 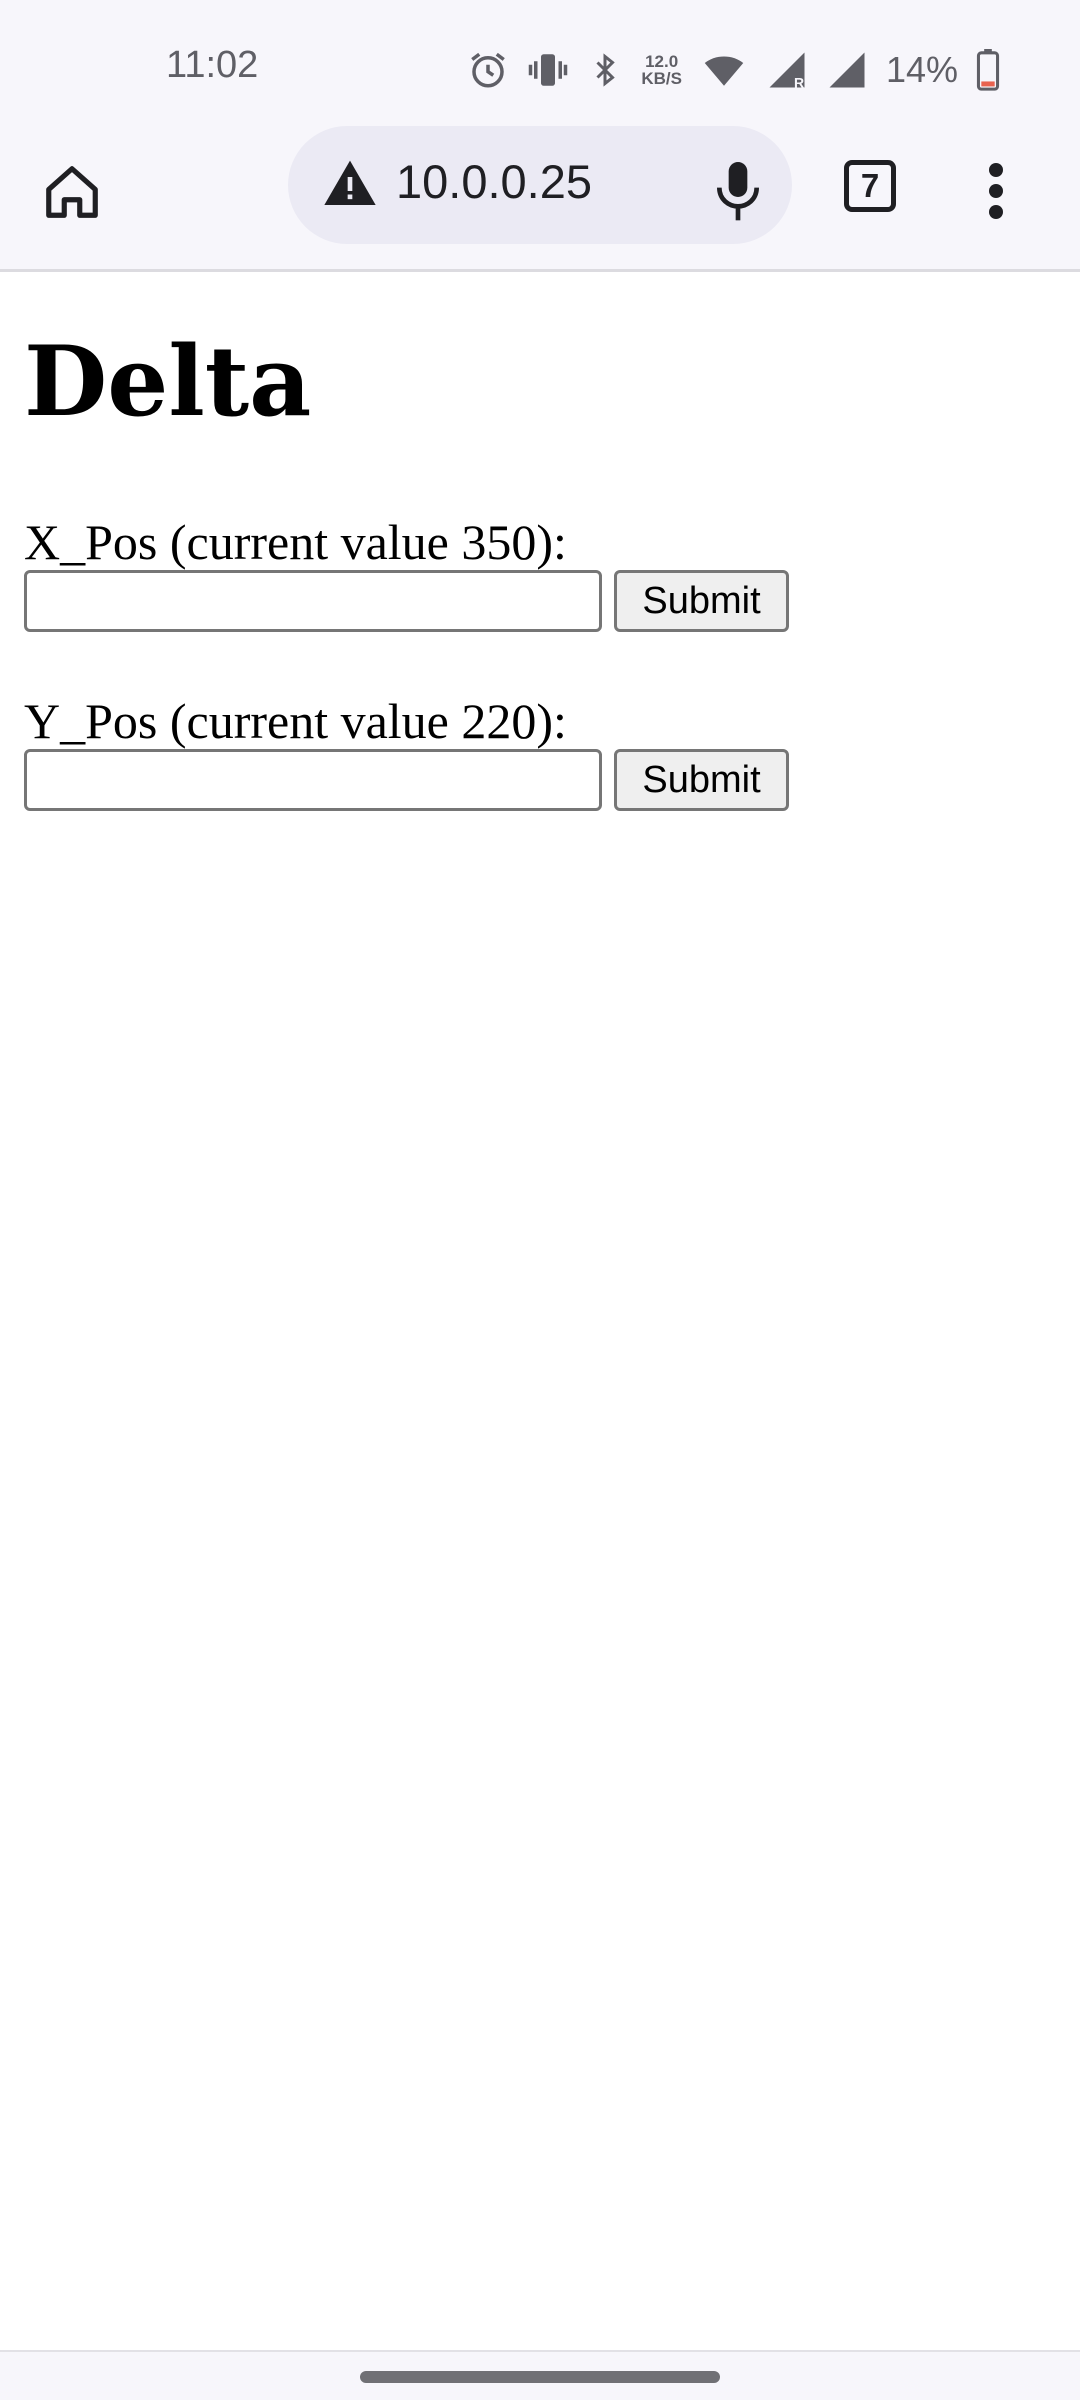 What do you see at coordinates (701, 780) in the screenshot?
I see `y-pos-submit-button: Submit` at bounding box center [701, 780].